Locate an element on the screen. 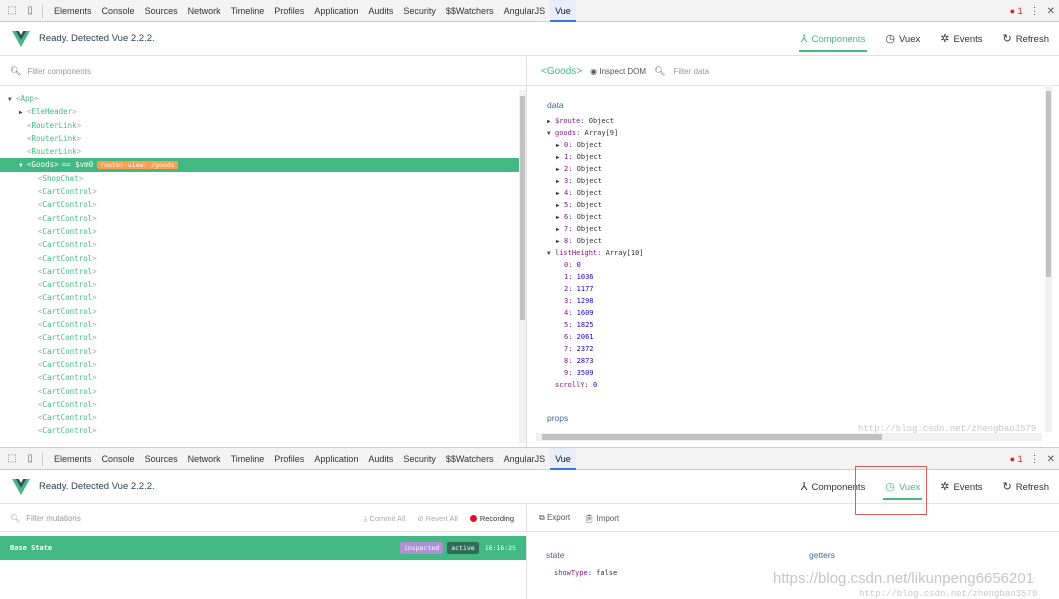 This screenshot has height=599, width=1059. base-state-row: Base State inspected active 16:16:25 is located at coordinates (263, 548).